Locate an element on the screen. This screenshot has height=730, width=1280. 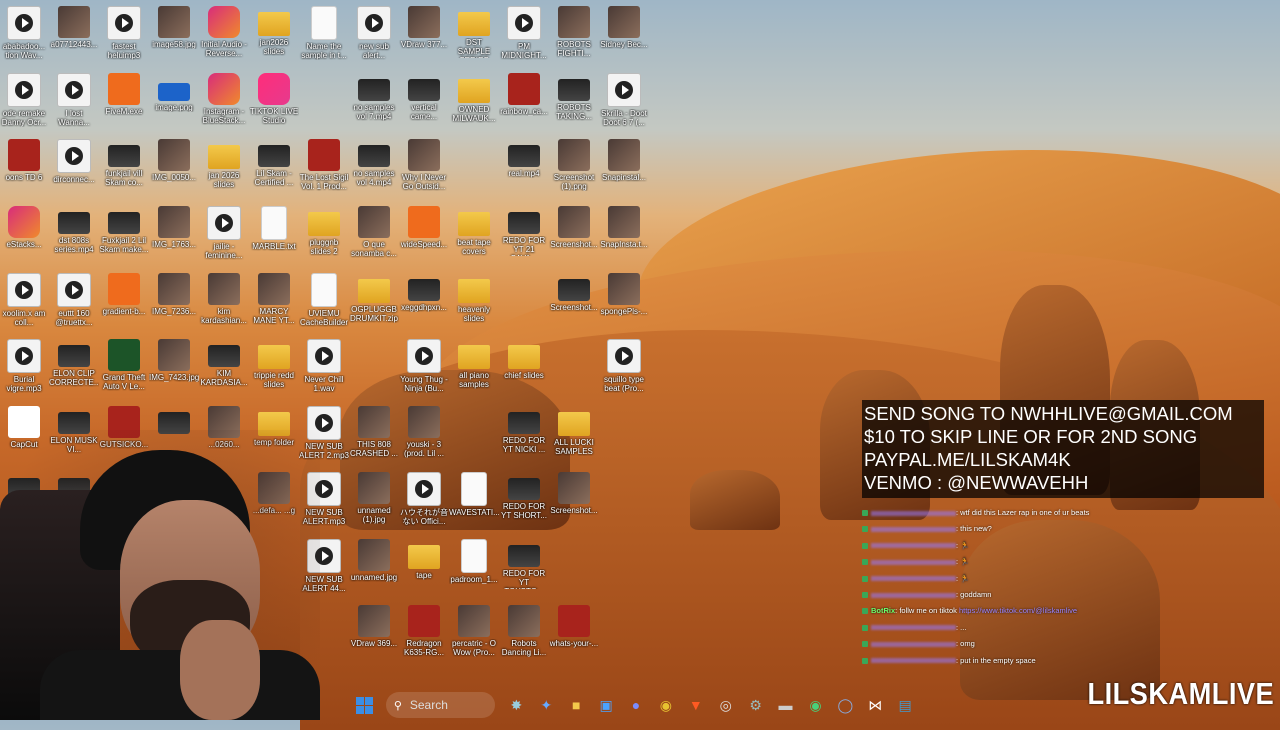
file-explorer-icon: ■ is located at coordinates (576, 705).